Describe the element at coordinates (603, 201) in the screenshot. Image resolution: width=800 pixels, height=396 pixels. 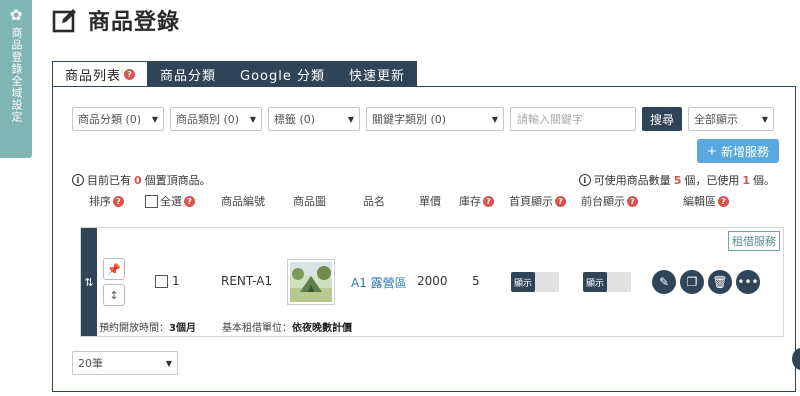
I see `col-label: 前台顯示` at that location.